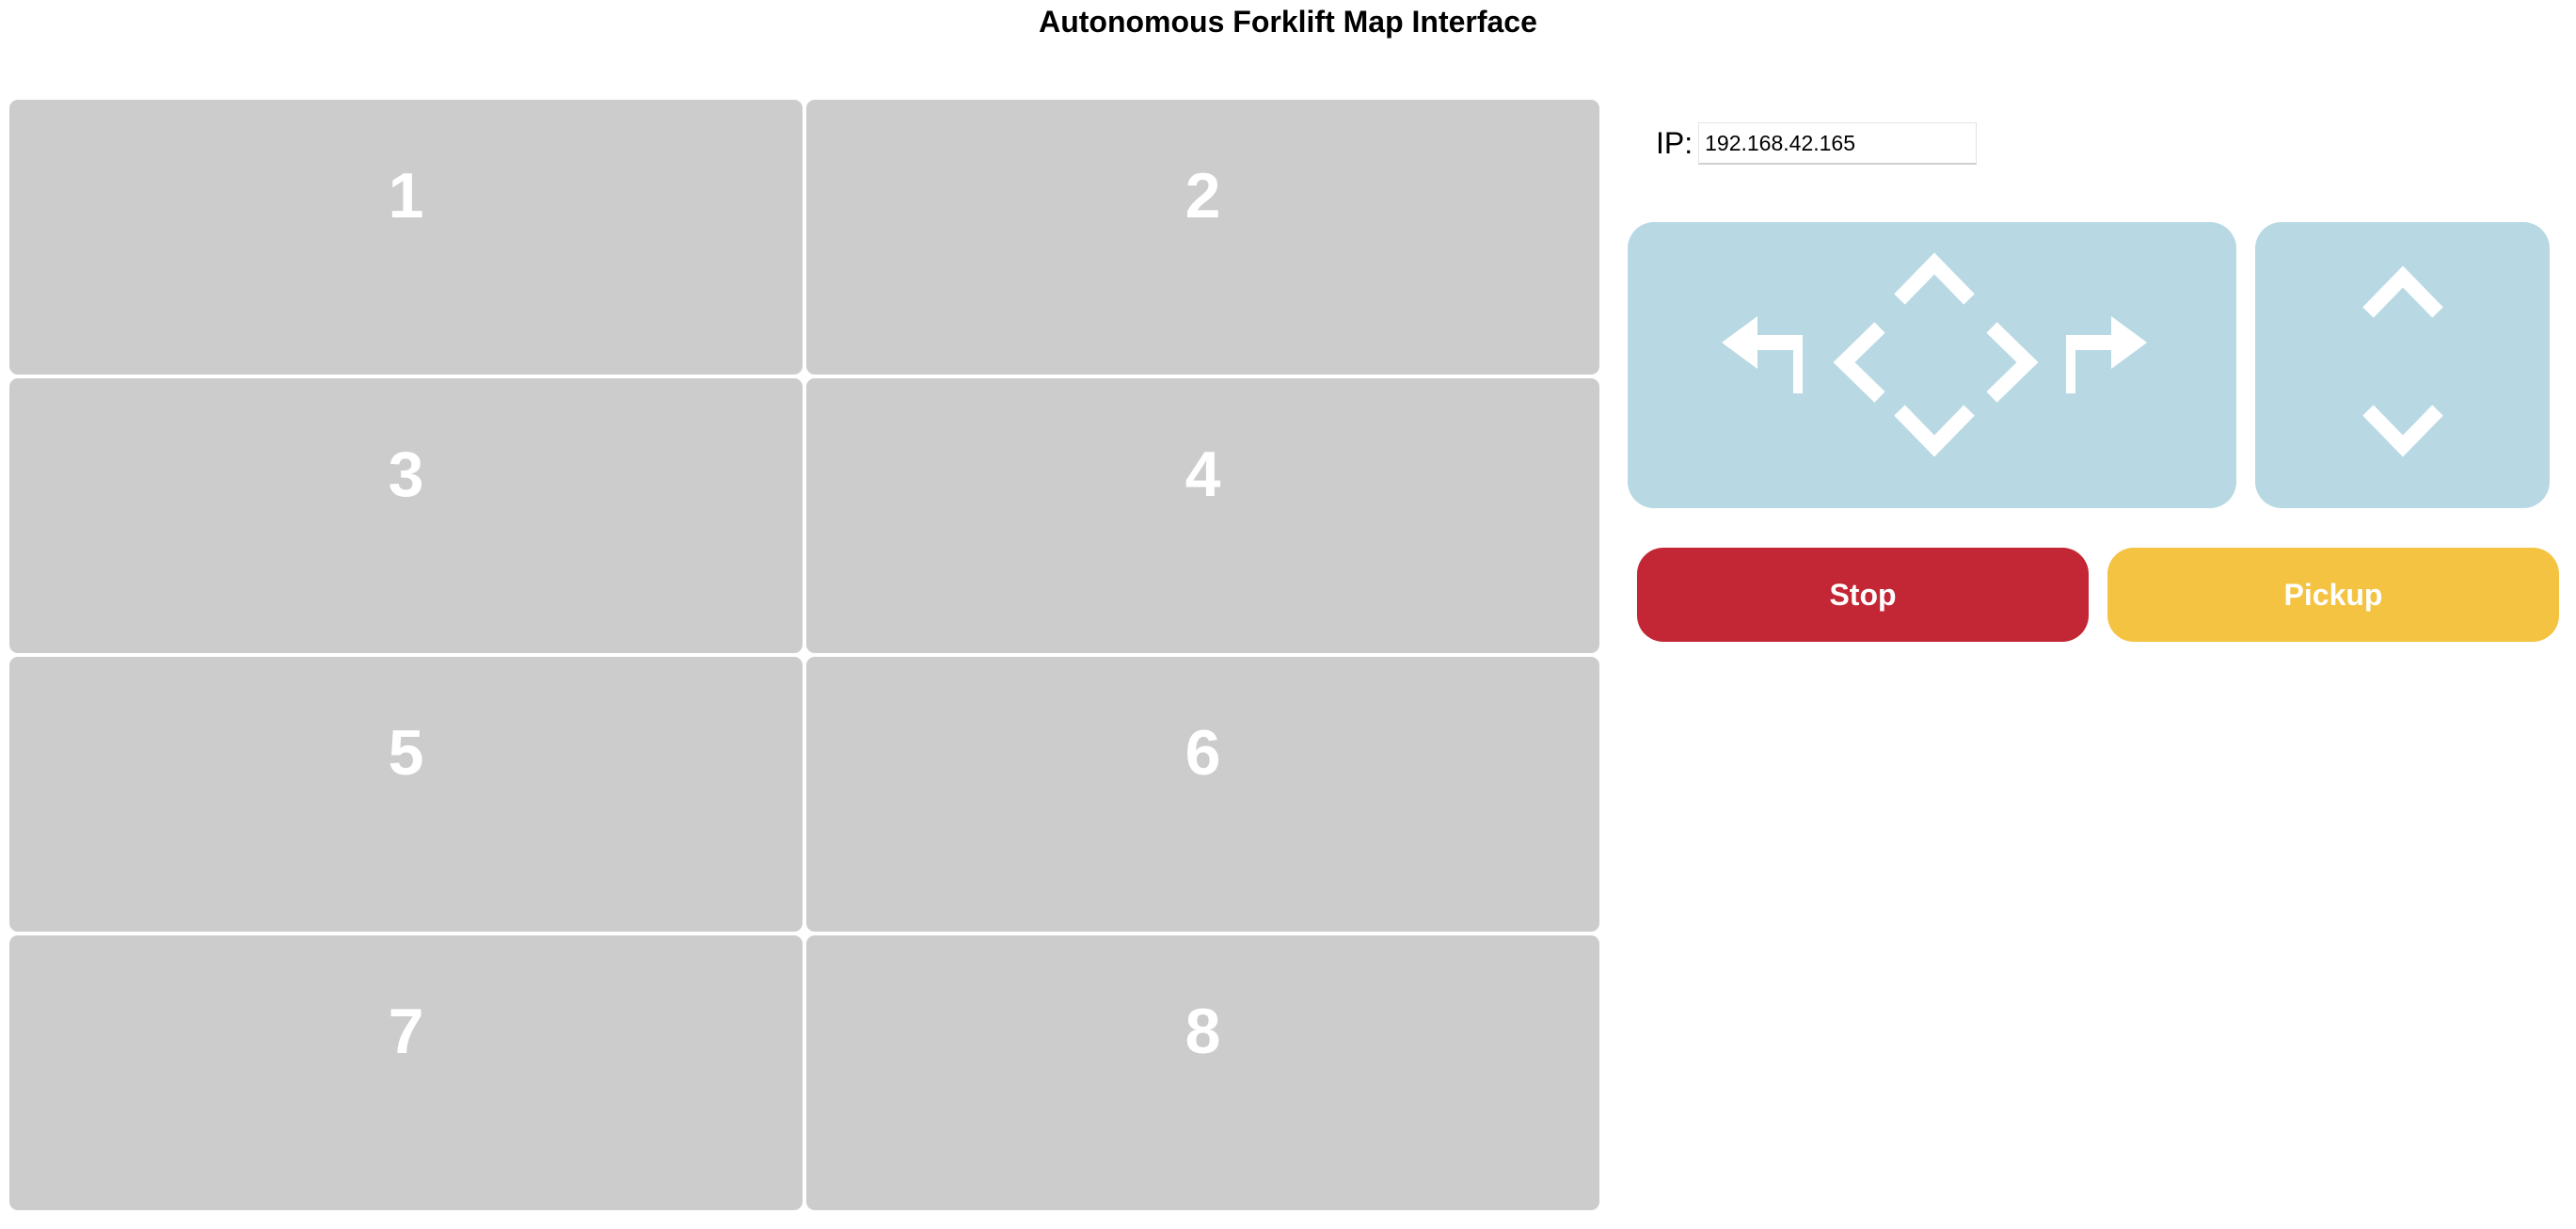  I want to click on ip-label: IP:, so click(1675, 143).